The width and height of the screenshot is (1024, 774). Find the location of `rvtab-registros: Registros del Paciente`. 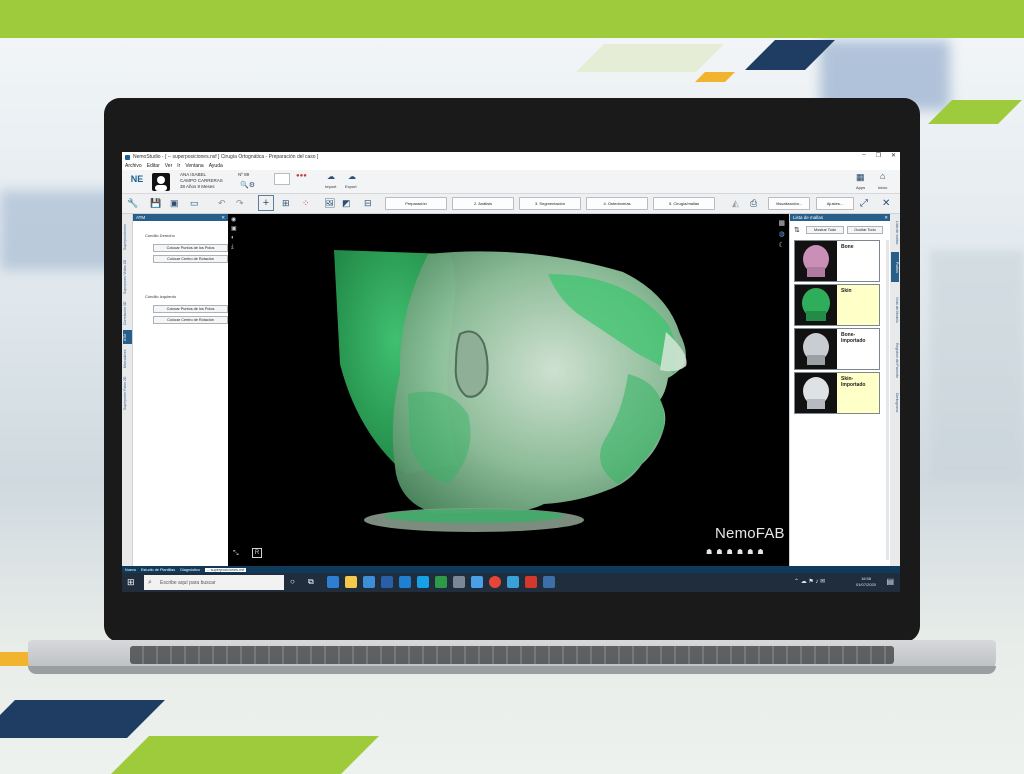

rvtab-registros: Registros del Paciente is located at coordinates (895, 361).